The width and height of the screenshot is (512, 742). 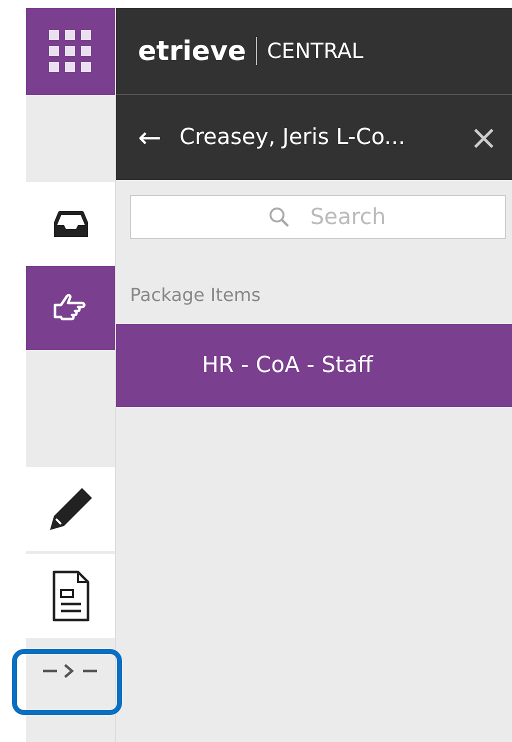 What do you see at coordinates (192, 51) in the screenshot?
I see `logo: etrieve` at bounding box center [192, 51].